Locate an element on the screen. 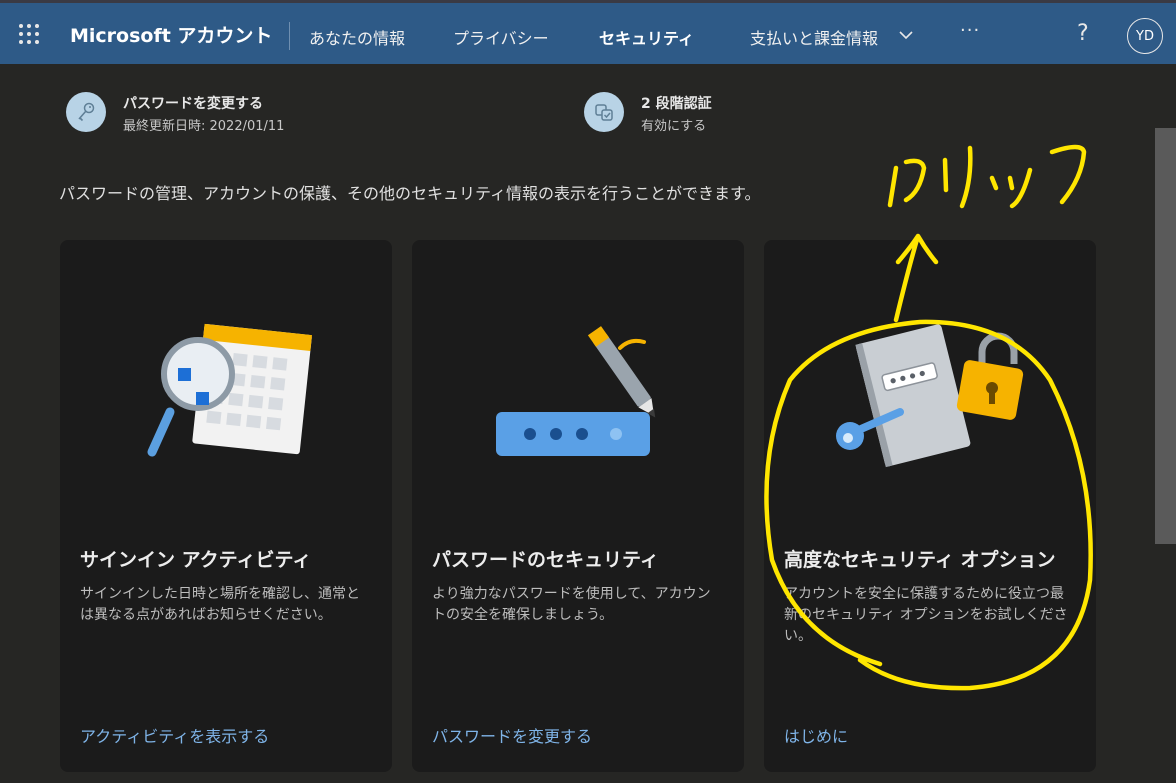  key-icon is located at coordinates (86, 112).